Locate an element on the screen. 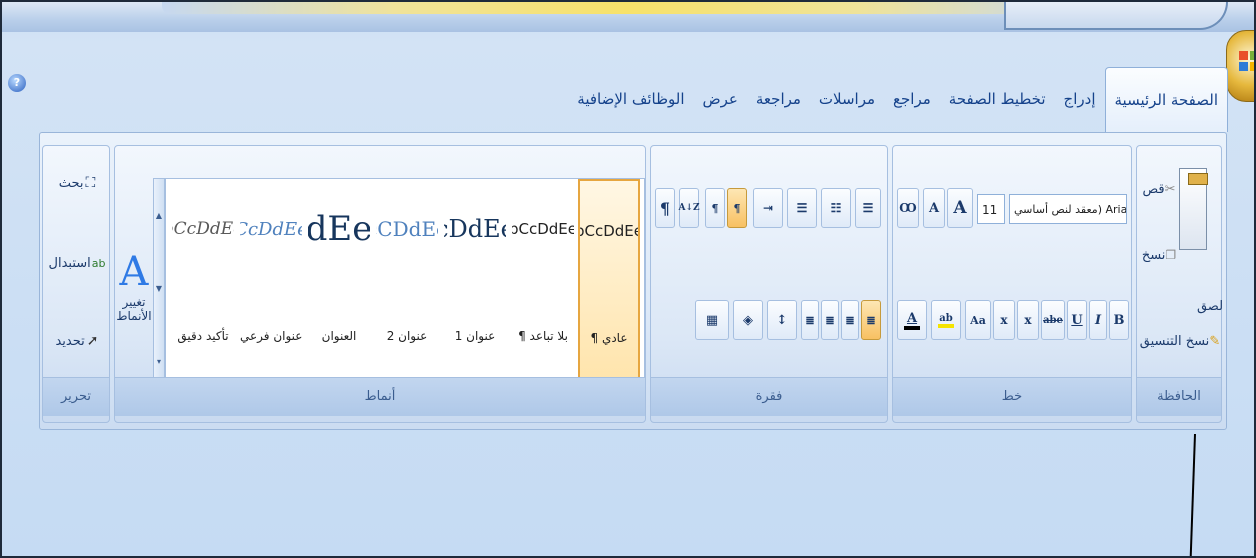  ltr-button: ¶ is located at coordinates (715, 208).